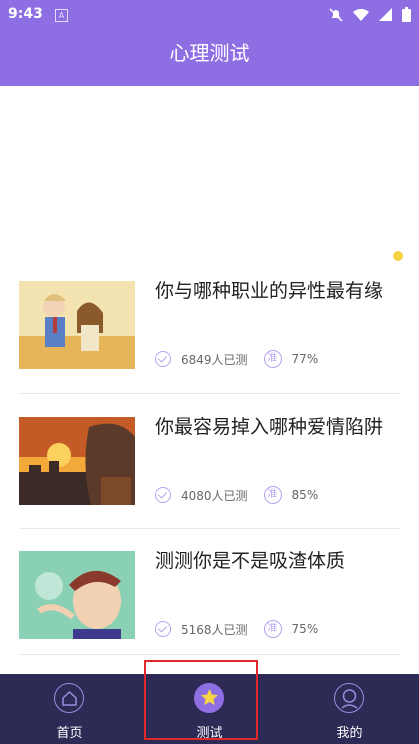 The width and height of the screenshot is (419, 744). I want to click on active-tab-highlight-box, so click(201, 700).